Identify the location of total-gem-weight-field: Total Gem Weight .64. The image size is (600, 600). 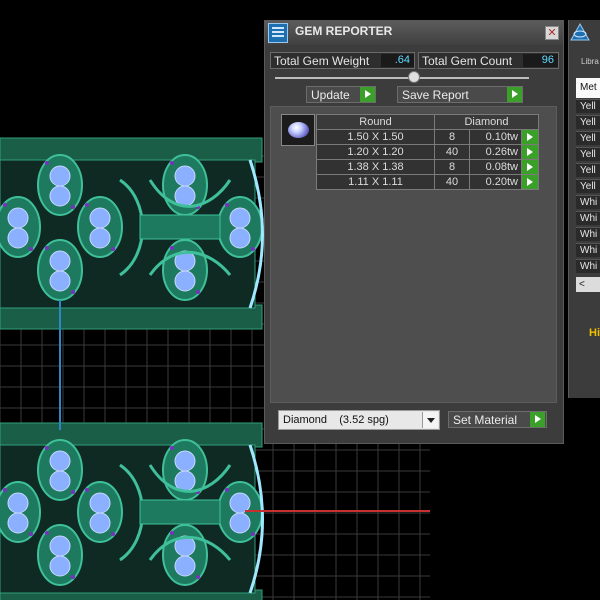
(342, 60).